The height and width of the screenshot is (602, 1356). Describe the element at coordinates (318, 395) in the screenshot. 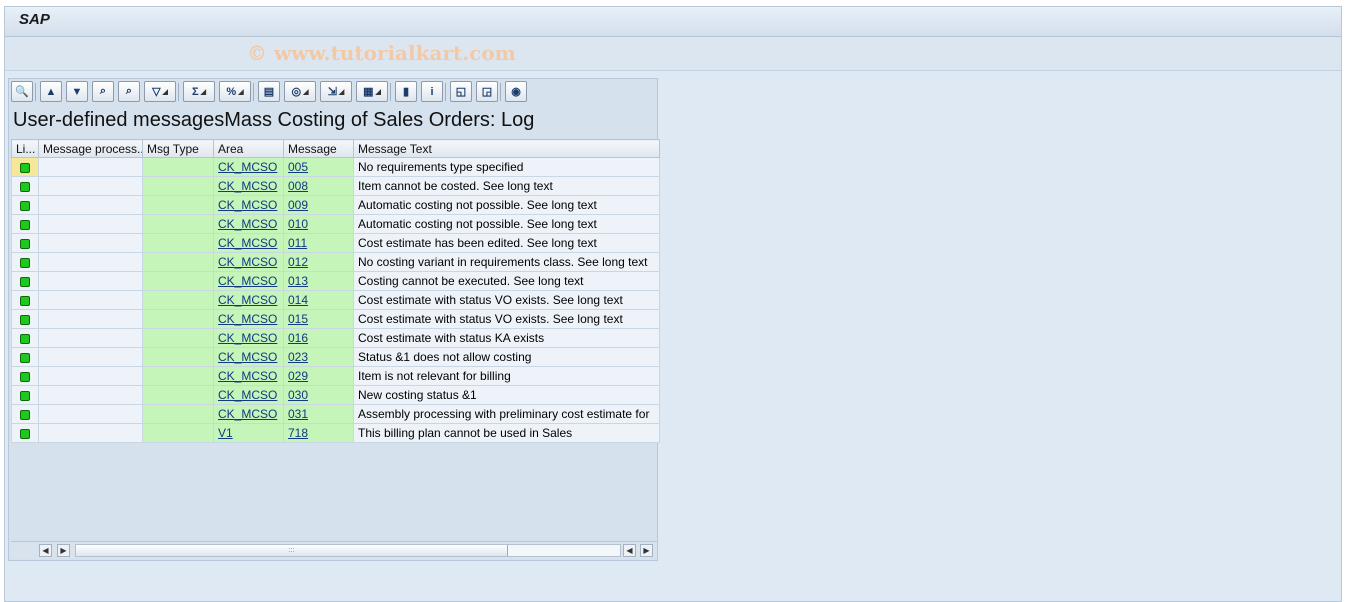

I see `message-number-cell: 030` at that location.